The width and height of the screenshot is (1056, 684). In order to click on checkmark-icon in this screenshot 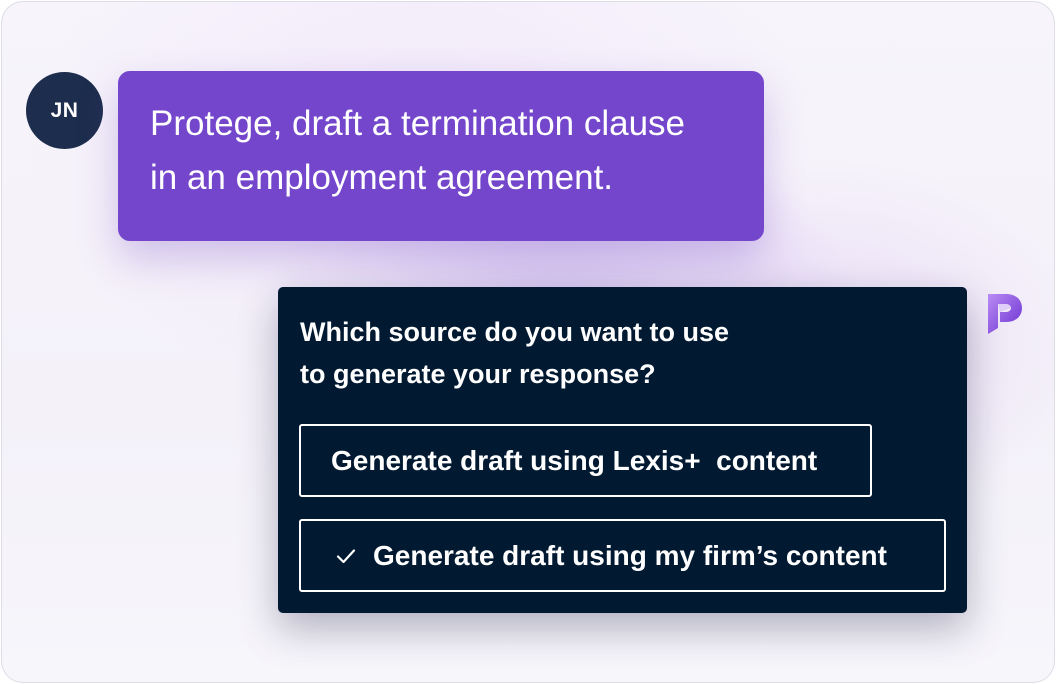, I will do `click(346, 555)`.